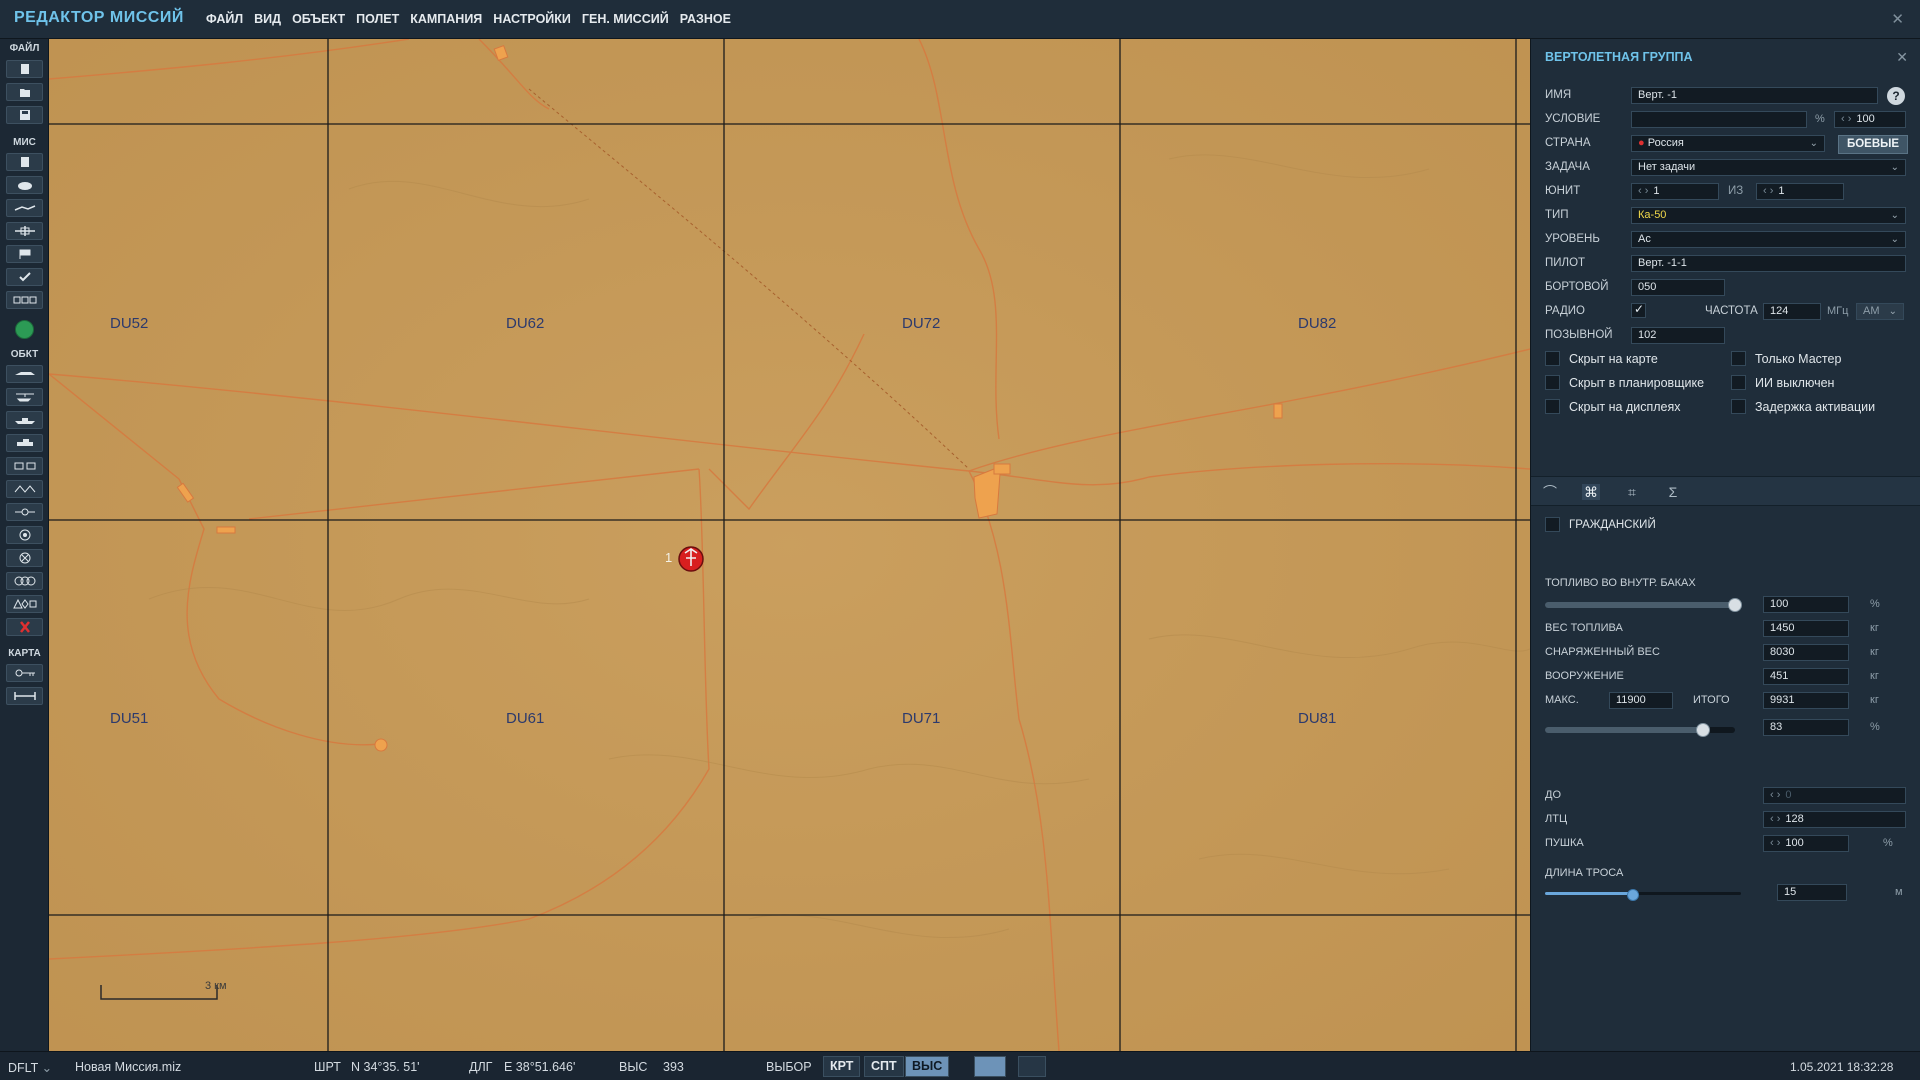  Describe the element at coordinates (24, 581) in the screenshot. I see `groups-icon` at that location.